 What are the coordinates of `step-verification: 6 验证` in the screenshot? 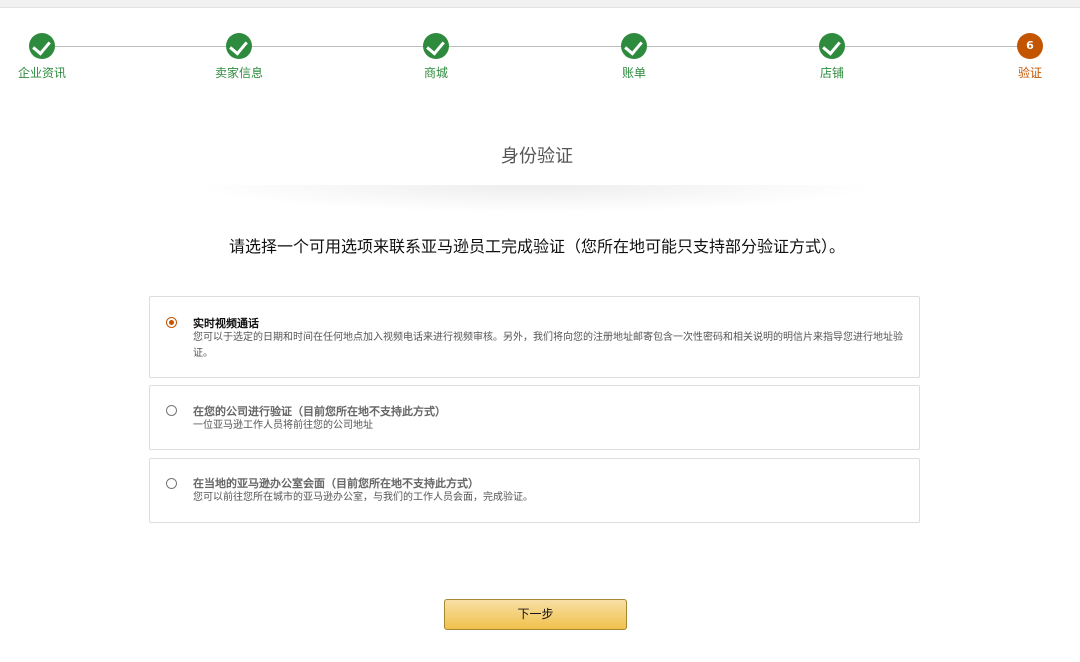 It's located at (1025, 57).